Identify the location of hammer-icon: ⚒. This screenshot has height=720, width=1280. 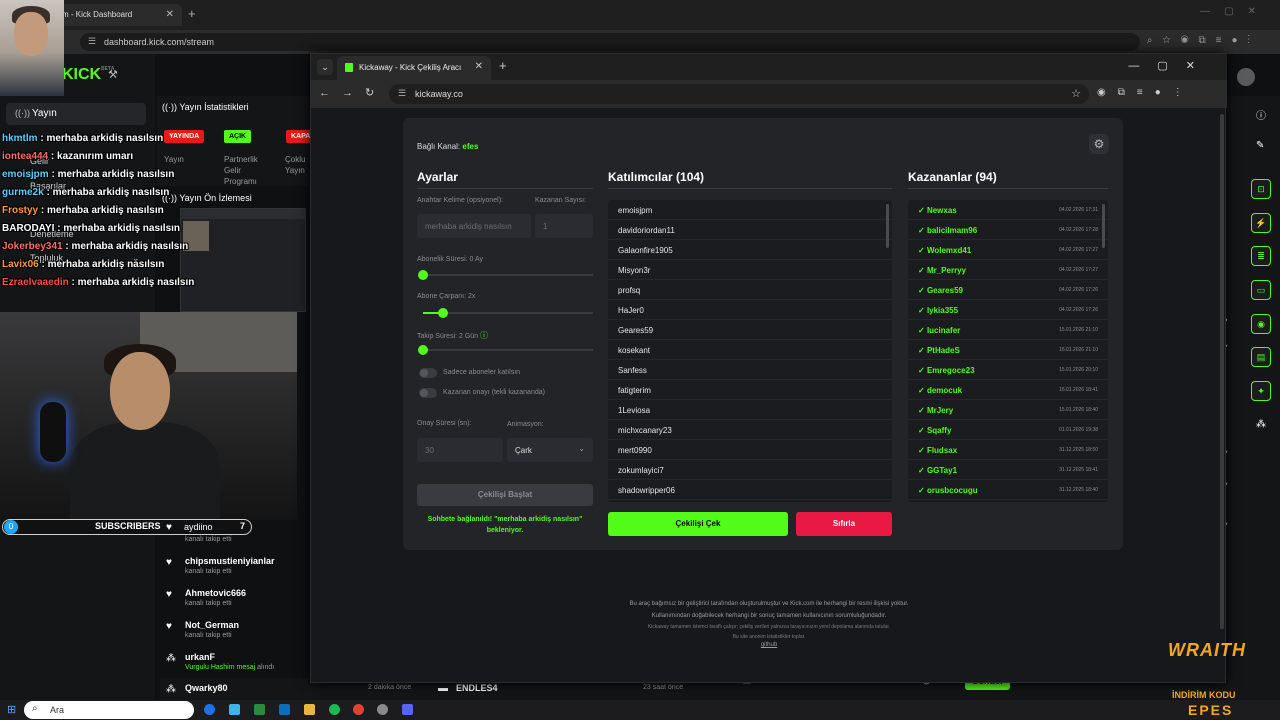
(113, 74).